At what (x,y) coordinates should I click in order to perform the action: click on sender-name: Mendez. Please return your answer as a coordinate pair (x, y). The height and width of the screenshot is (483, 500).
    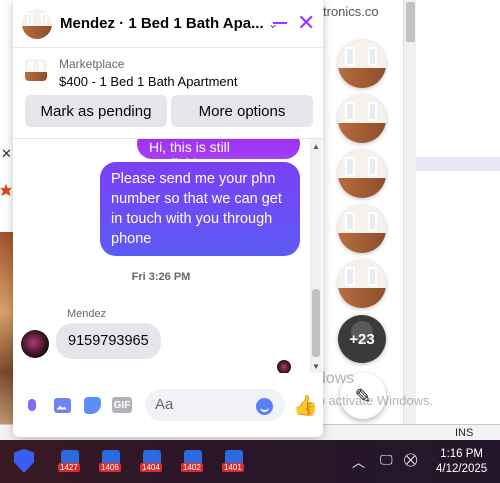
    Looking at the image, I should click on (87, 314).